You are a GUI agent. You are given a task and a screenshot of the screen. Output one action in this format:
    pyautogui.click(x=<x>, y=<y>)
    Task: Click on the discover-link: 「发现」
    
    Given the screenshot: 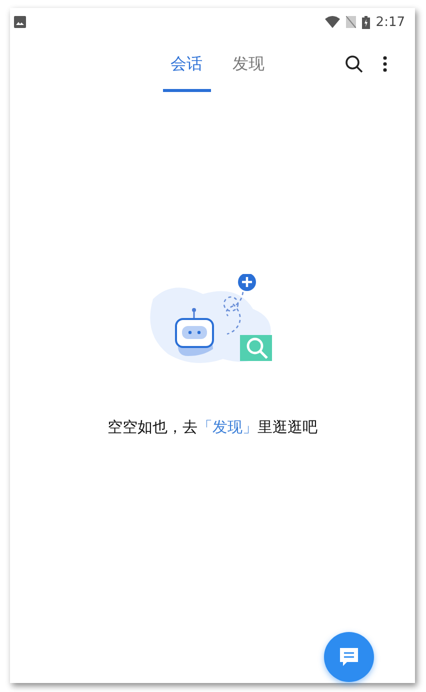 What is the action you would take?
    pyautogui.click(x=228, y=427)
    